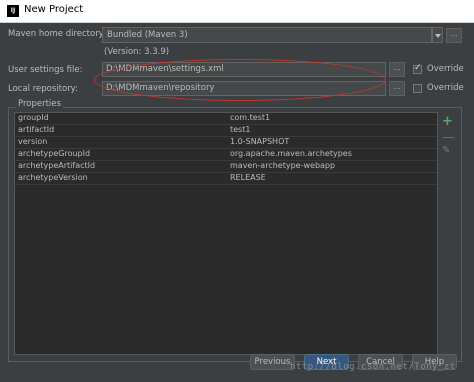  What do you see at coordinates (248, 177) in the screenshot?
I see `property-value: RELEASE` at bounding box center [248, 177].